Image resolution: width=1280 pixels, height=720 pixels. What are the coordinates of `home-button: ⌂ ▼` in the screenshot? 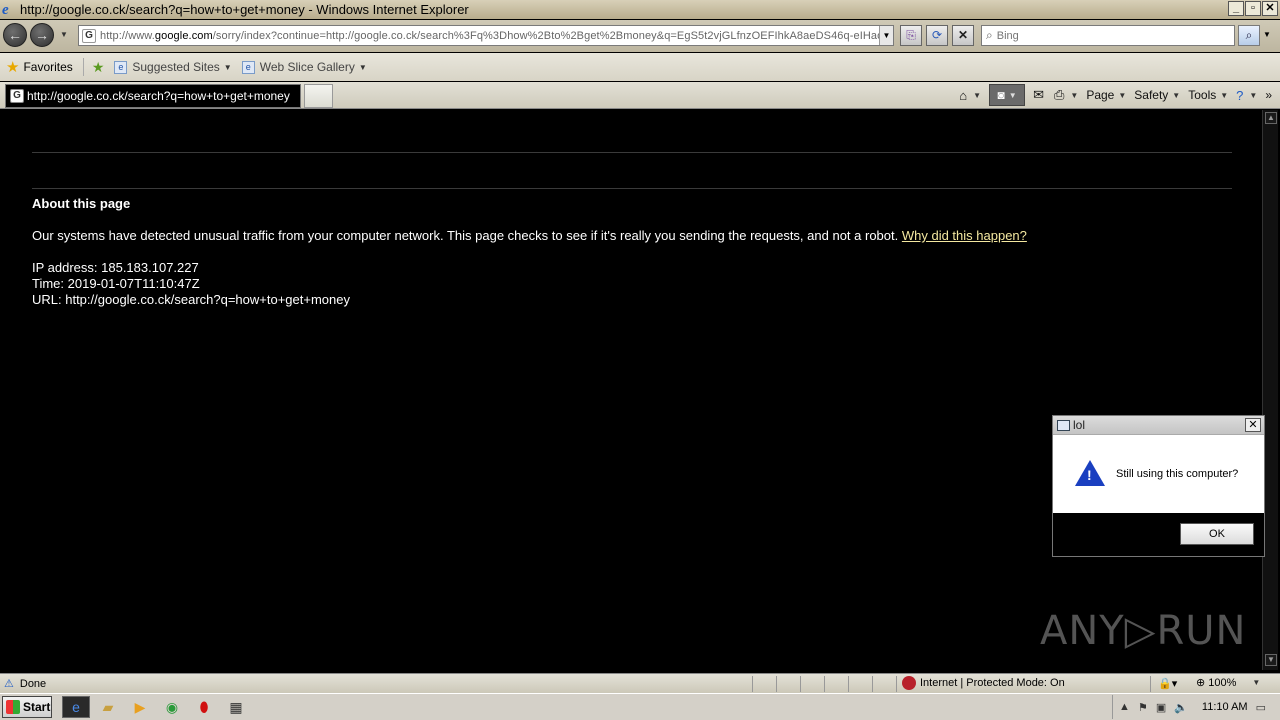 It's located at (970, 95).